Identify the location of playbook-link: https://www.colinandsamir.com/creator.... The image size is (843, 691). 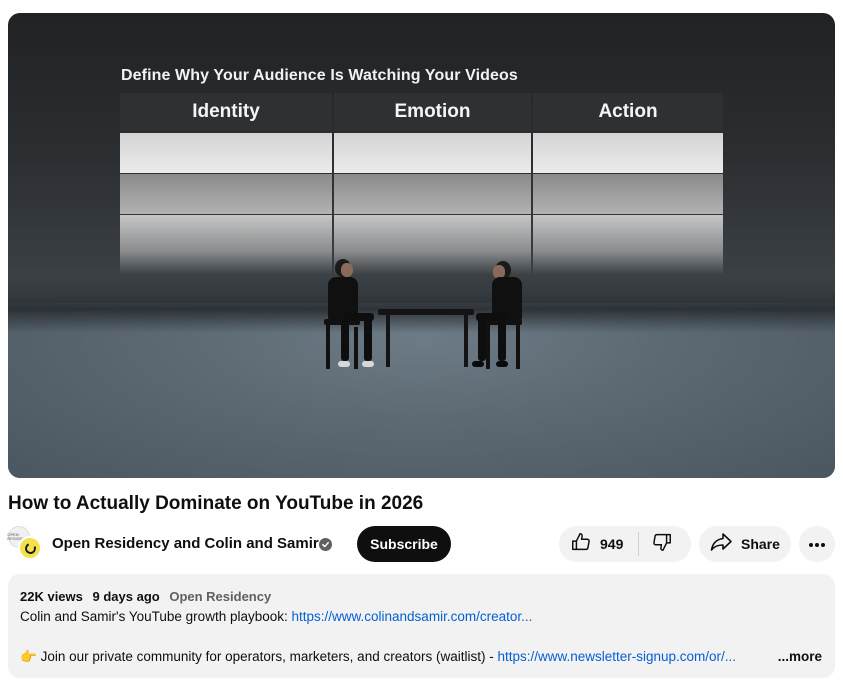
(412, 616).